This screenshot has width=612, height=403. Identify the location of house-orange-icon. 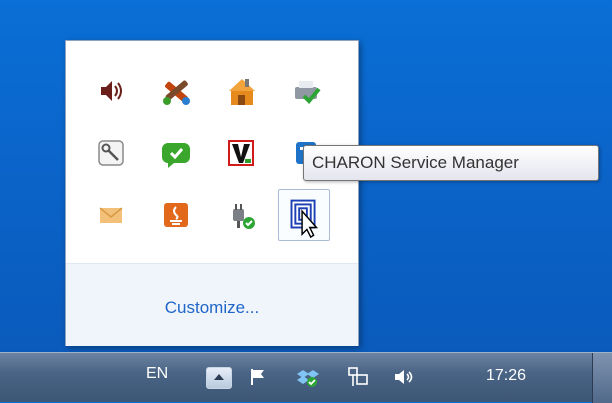
(241, 91).